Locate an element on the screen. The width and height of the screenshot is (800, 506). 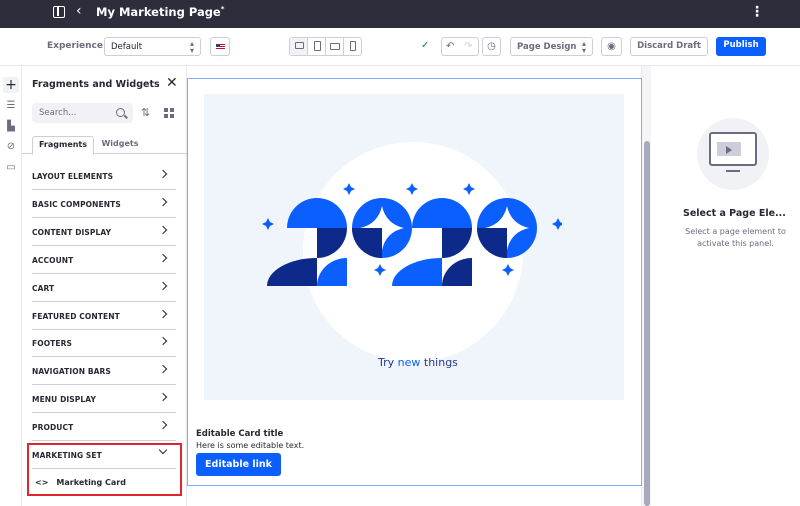
category-cart: CART is located at coordinates (104, 288).